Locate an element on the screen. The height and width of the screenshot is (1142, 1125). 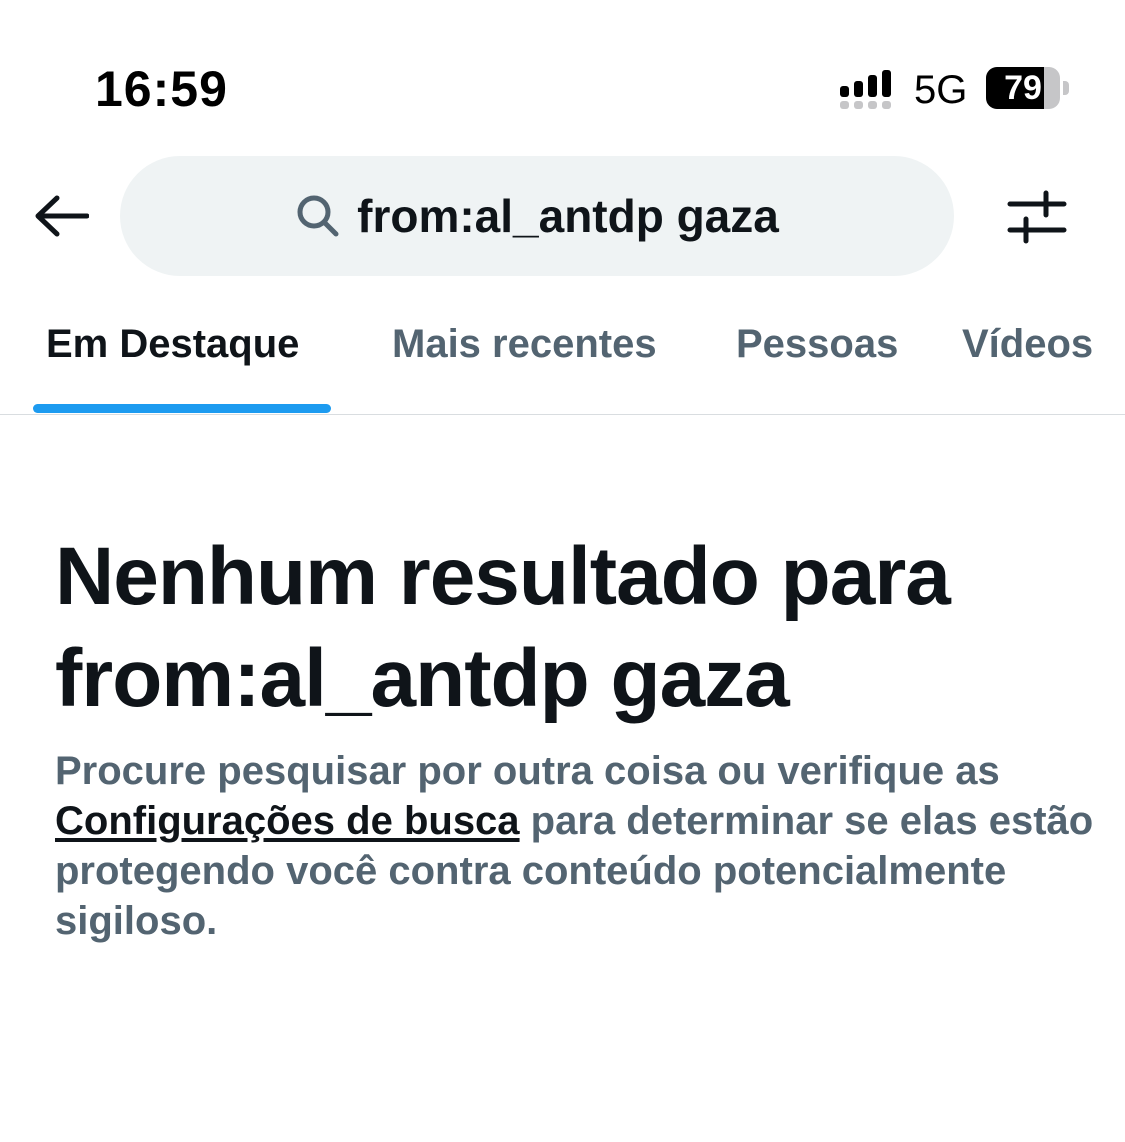
battery-level: 79 is located at coordinates (1023, 88).